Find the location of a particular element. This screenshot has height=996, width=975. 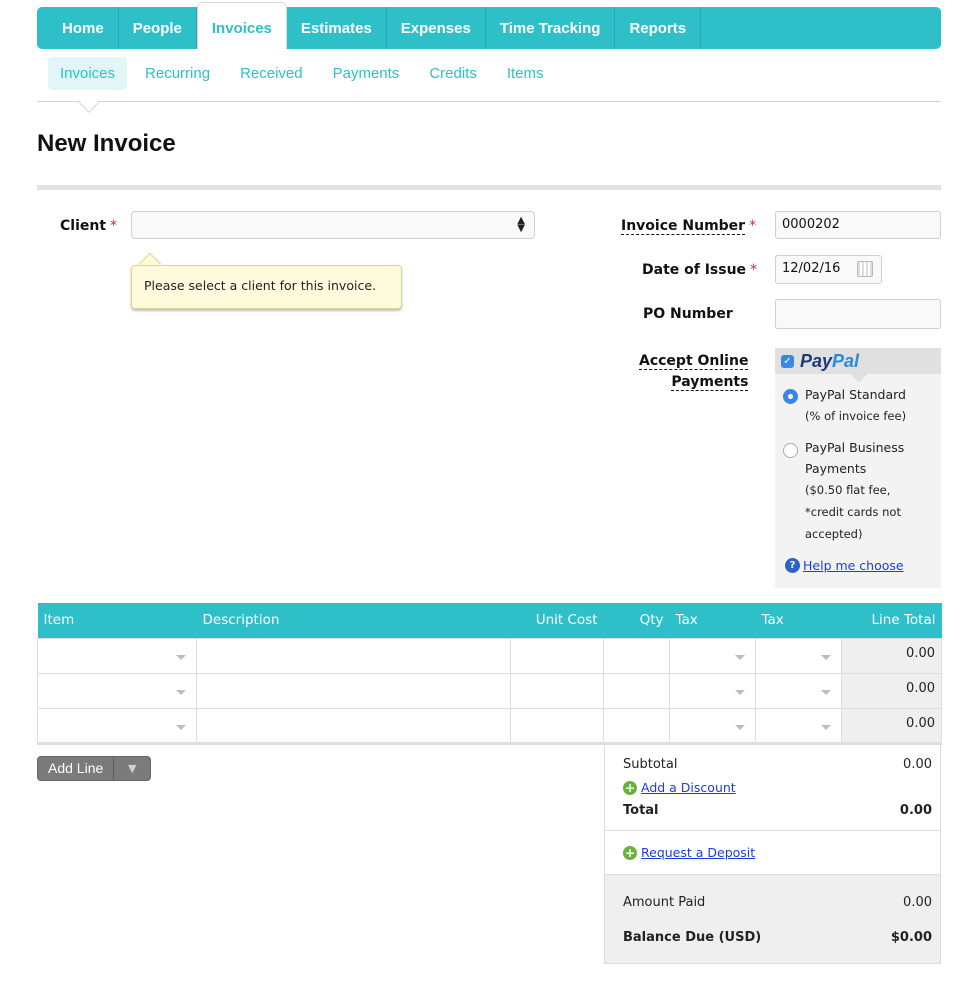

accept-online-payments-label: Accept Online Payments is located at coordinates (694, 372).